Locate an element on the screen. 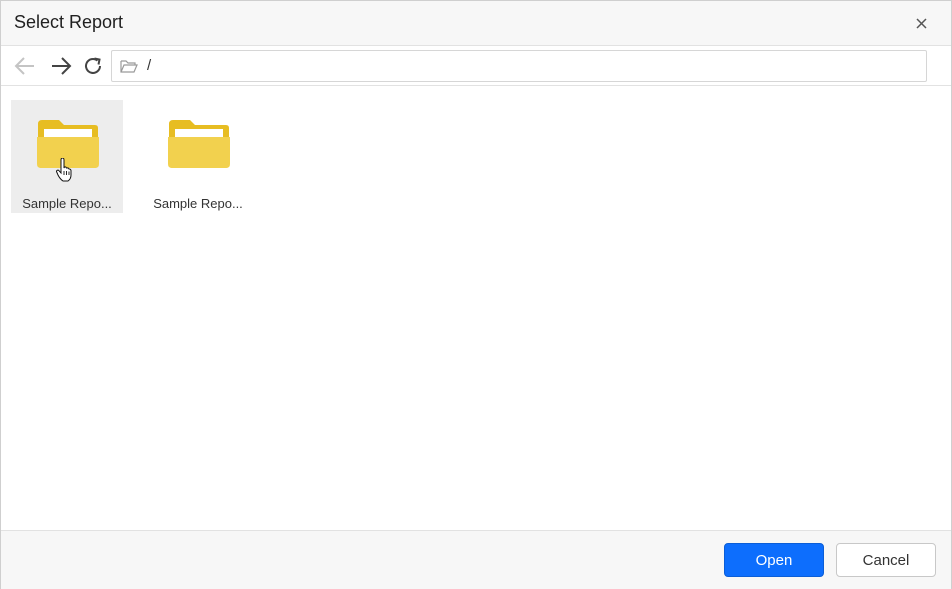 The image size is (952, 589). back-button is located at coordinates (25, 66).